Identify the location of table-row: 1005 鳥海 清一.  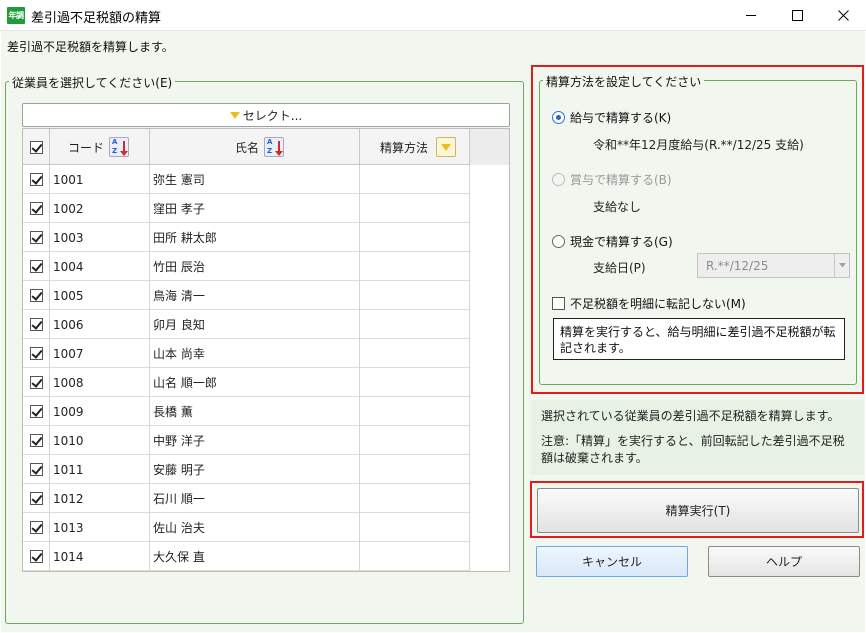
(266, 295).